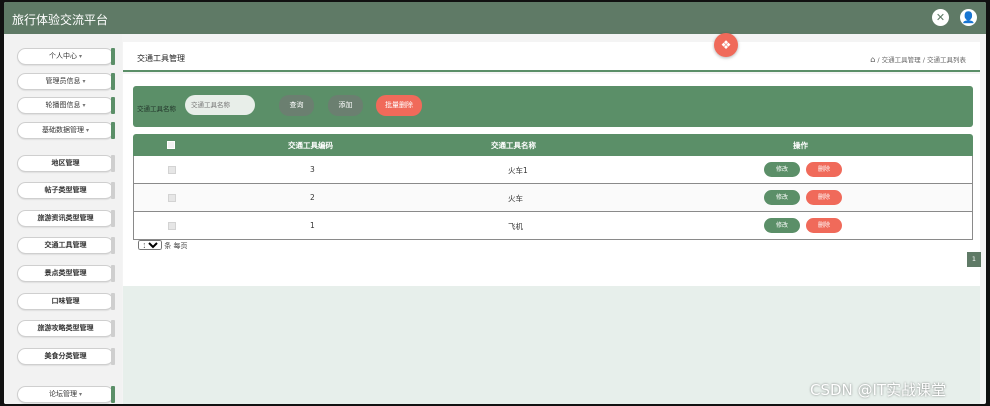 The height and width of the screenshot is (406, 990). I want to click on breadcrumb: ⌂ / 交通工具管理 / 交通工具列表, so click(918, 59).